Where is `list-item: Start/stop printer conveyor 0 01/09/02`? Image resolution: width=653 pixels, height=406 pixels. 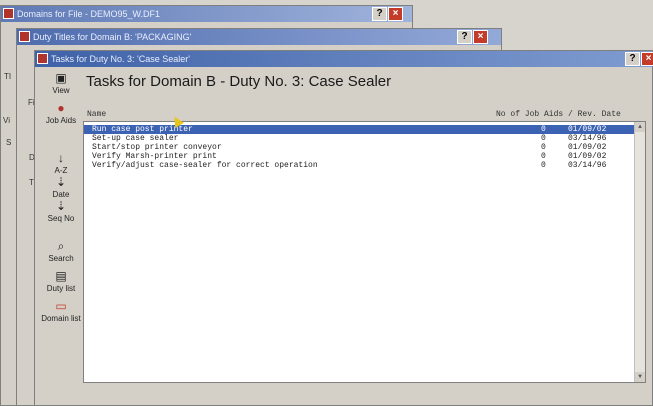
list-item: Start/stop printer conveyor 0 01/09/02 is located at coordinates (359, 147).